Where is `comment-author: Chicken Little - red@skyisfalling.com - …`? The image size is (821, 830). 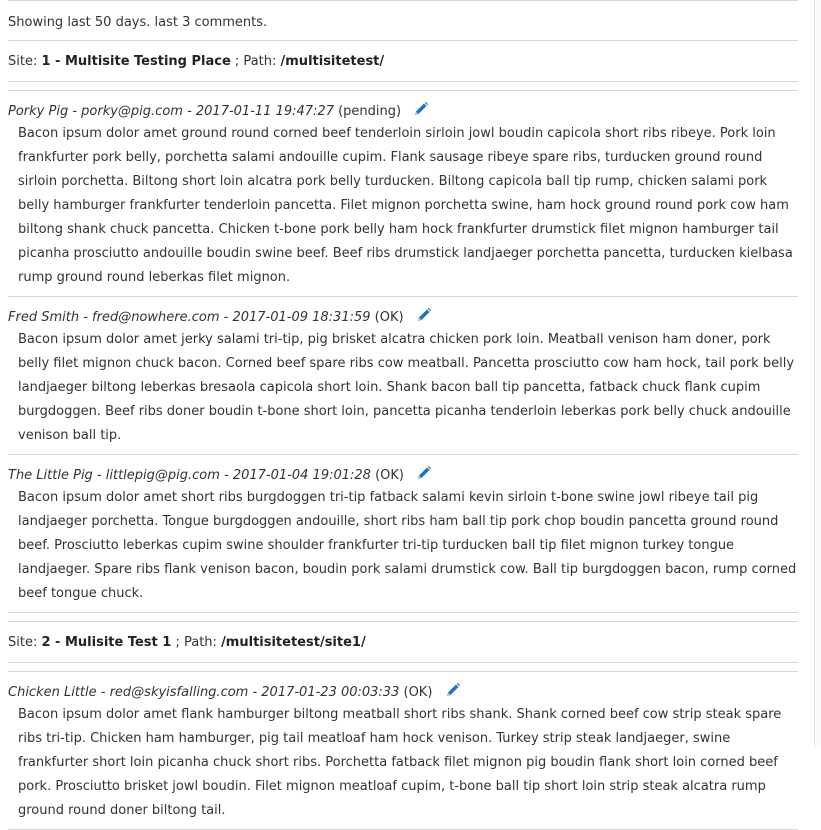 comment-author: Chicken Little - red@skyisfalling.com - … is located at coordinates (204, 692).